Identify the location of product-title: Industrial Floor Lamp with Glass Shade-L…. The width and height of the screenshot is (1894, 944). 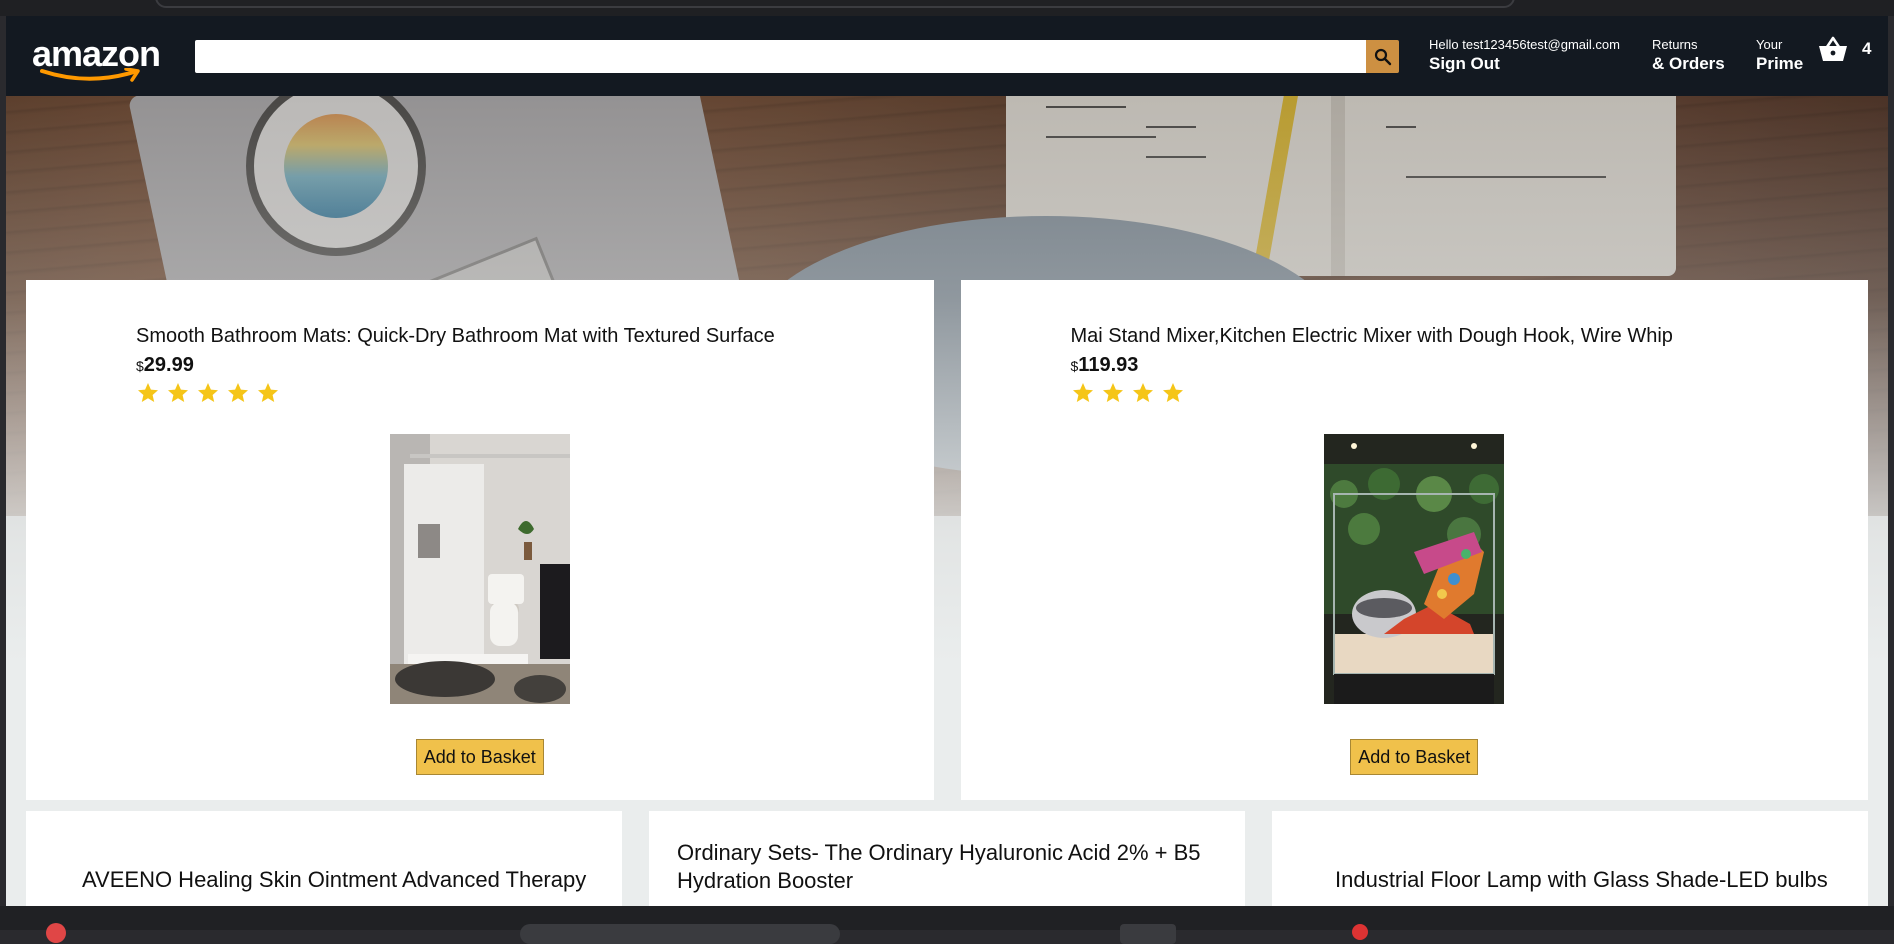
(1581, 879).